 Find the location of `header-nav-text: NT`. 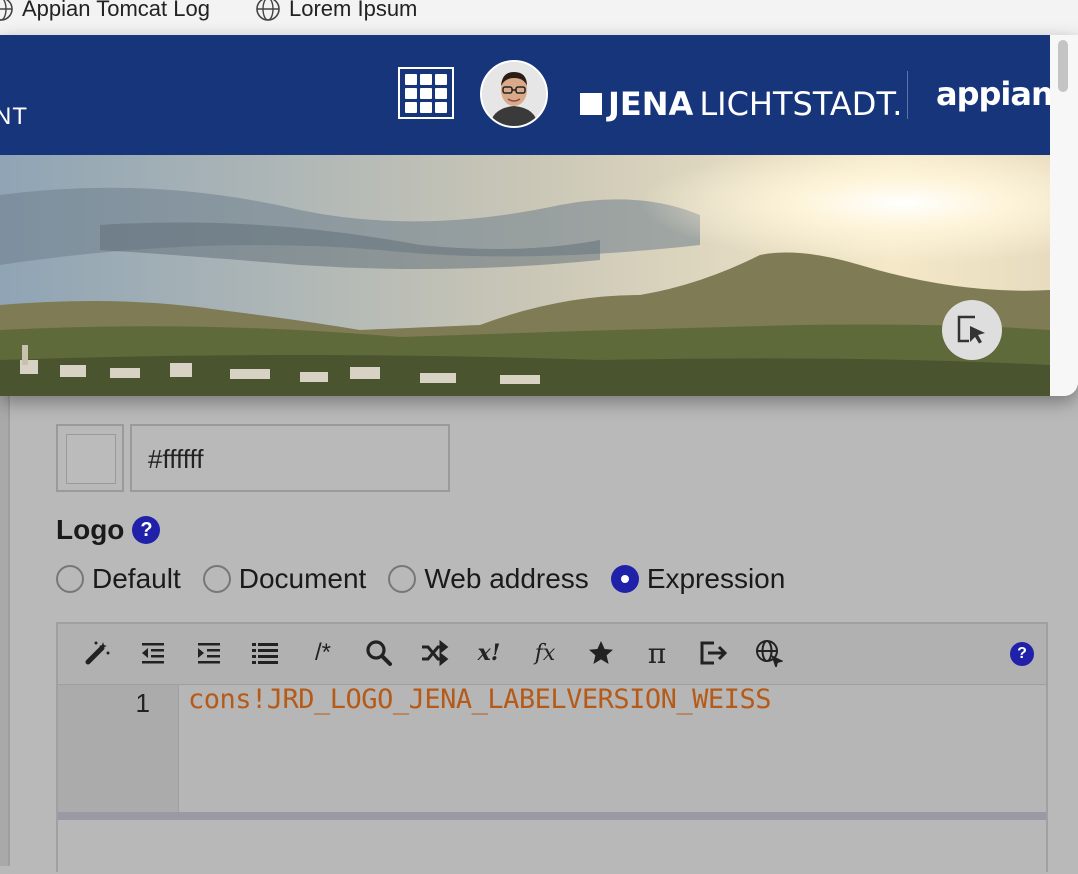

header-nav-text: NT is located at coordinates (14, 117).